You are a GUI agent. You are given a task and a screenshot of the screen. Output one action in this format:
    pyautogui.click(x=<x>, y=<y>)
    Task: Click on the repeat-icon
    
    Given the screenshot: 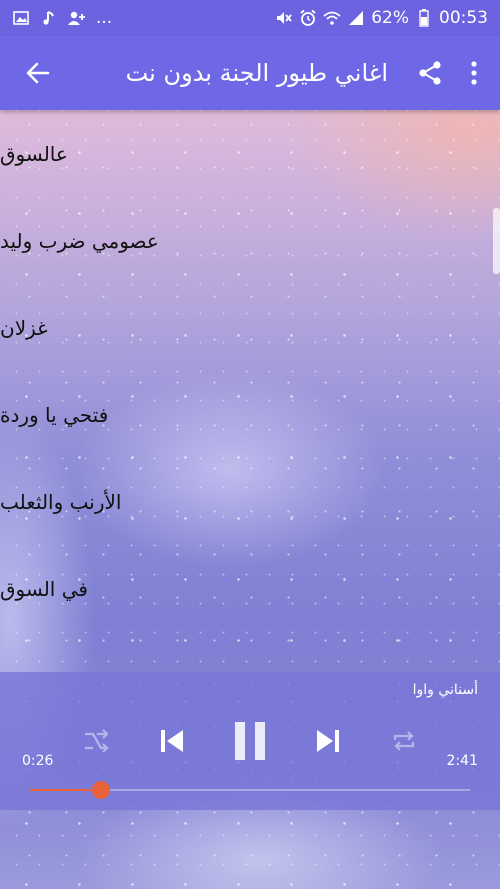 What is the action you would take?
    pyautogui.click(x=404, y=741)
    